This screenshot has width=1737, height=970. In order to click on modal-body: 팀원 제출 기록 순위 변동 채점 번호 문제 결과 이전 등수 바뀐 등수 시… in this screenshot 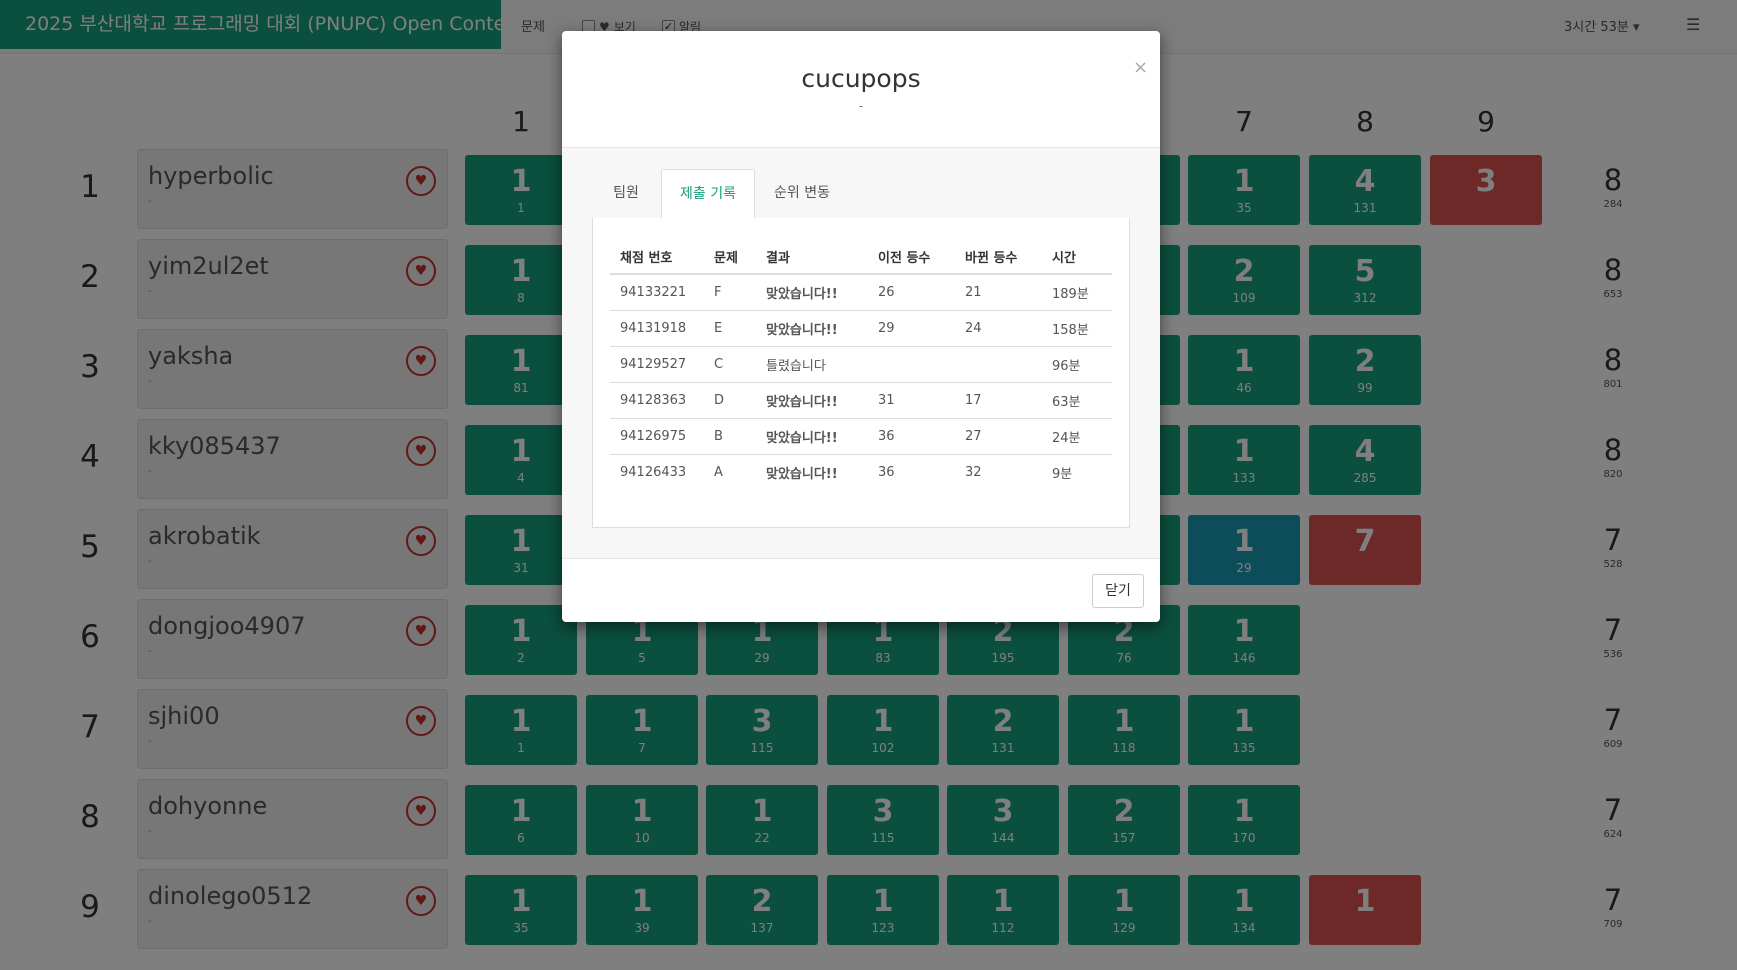, I will do `click(861, 353)`.